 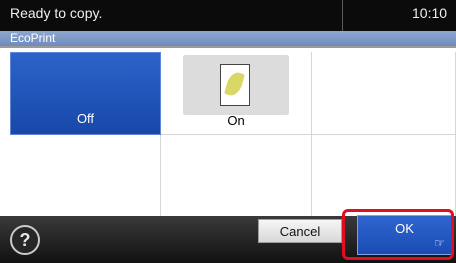 I want to click on off-option-button: Off, so click(x=85, y=93).